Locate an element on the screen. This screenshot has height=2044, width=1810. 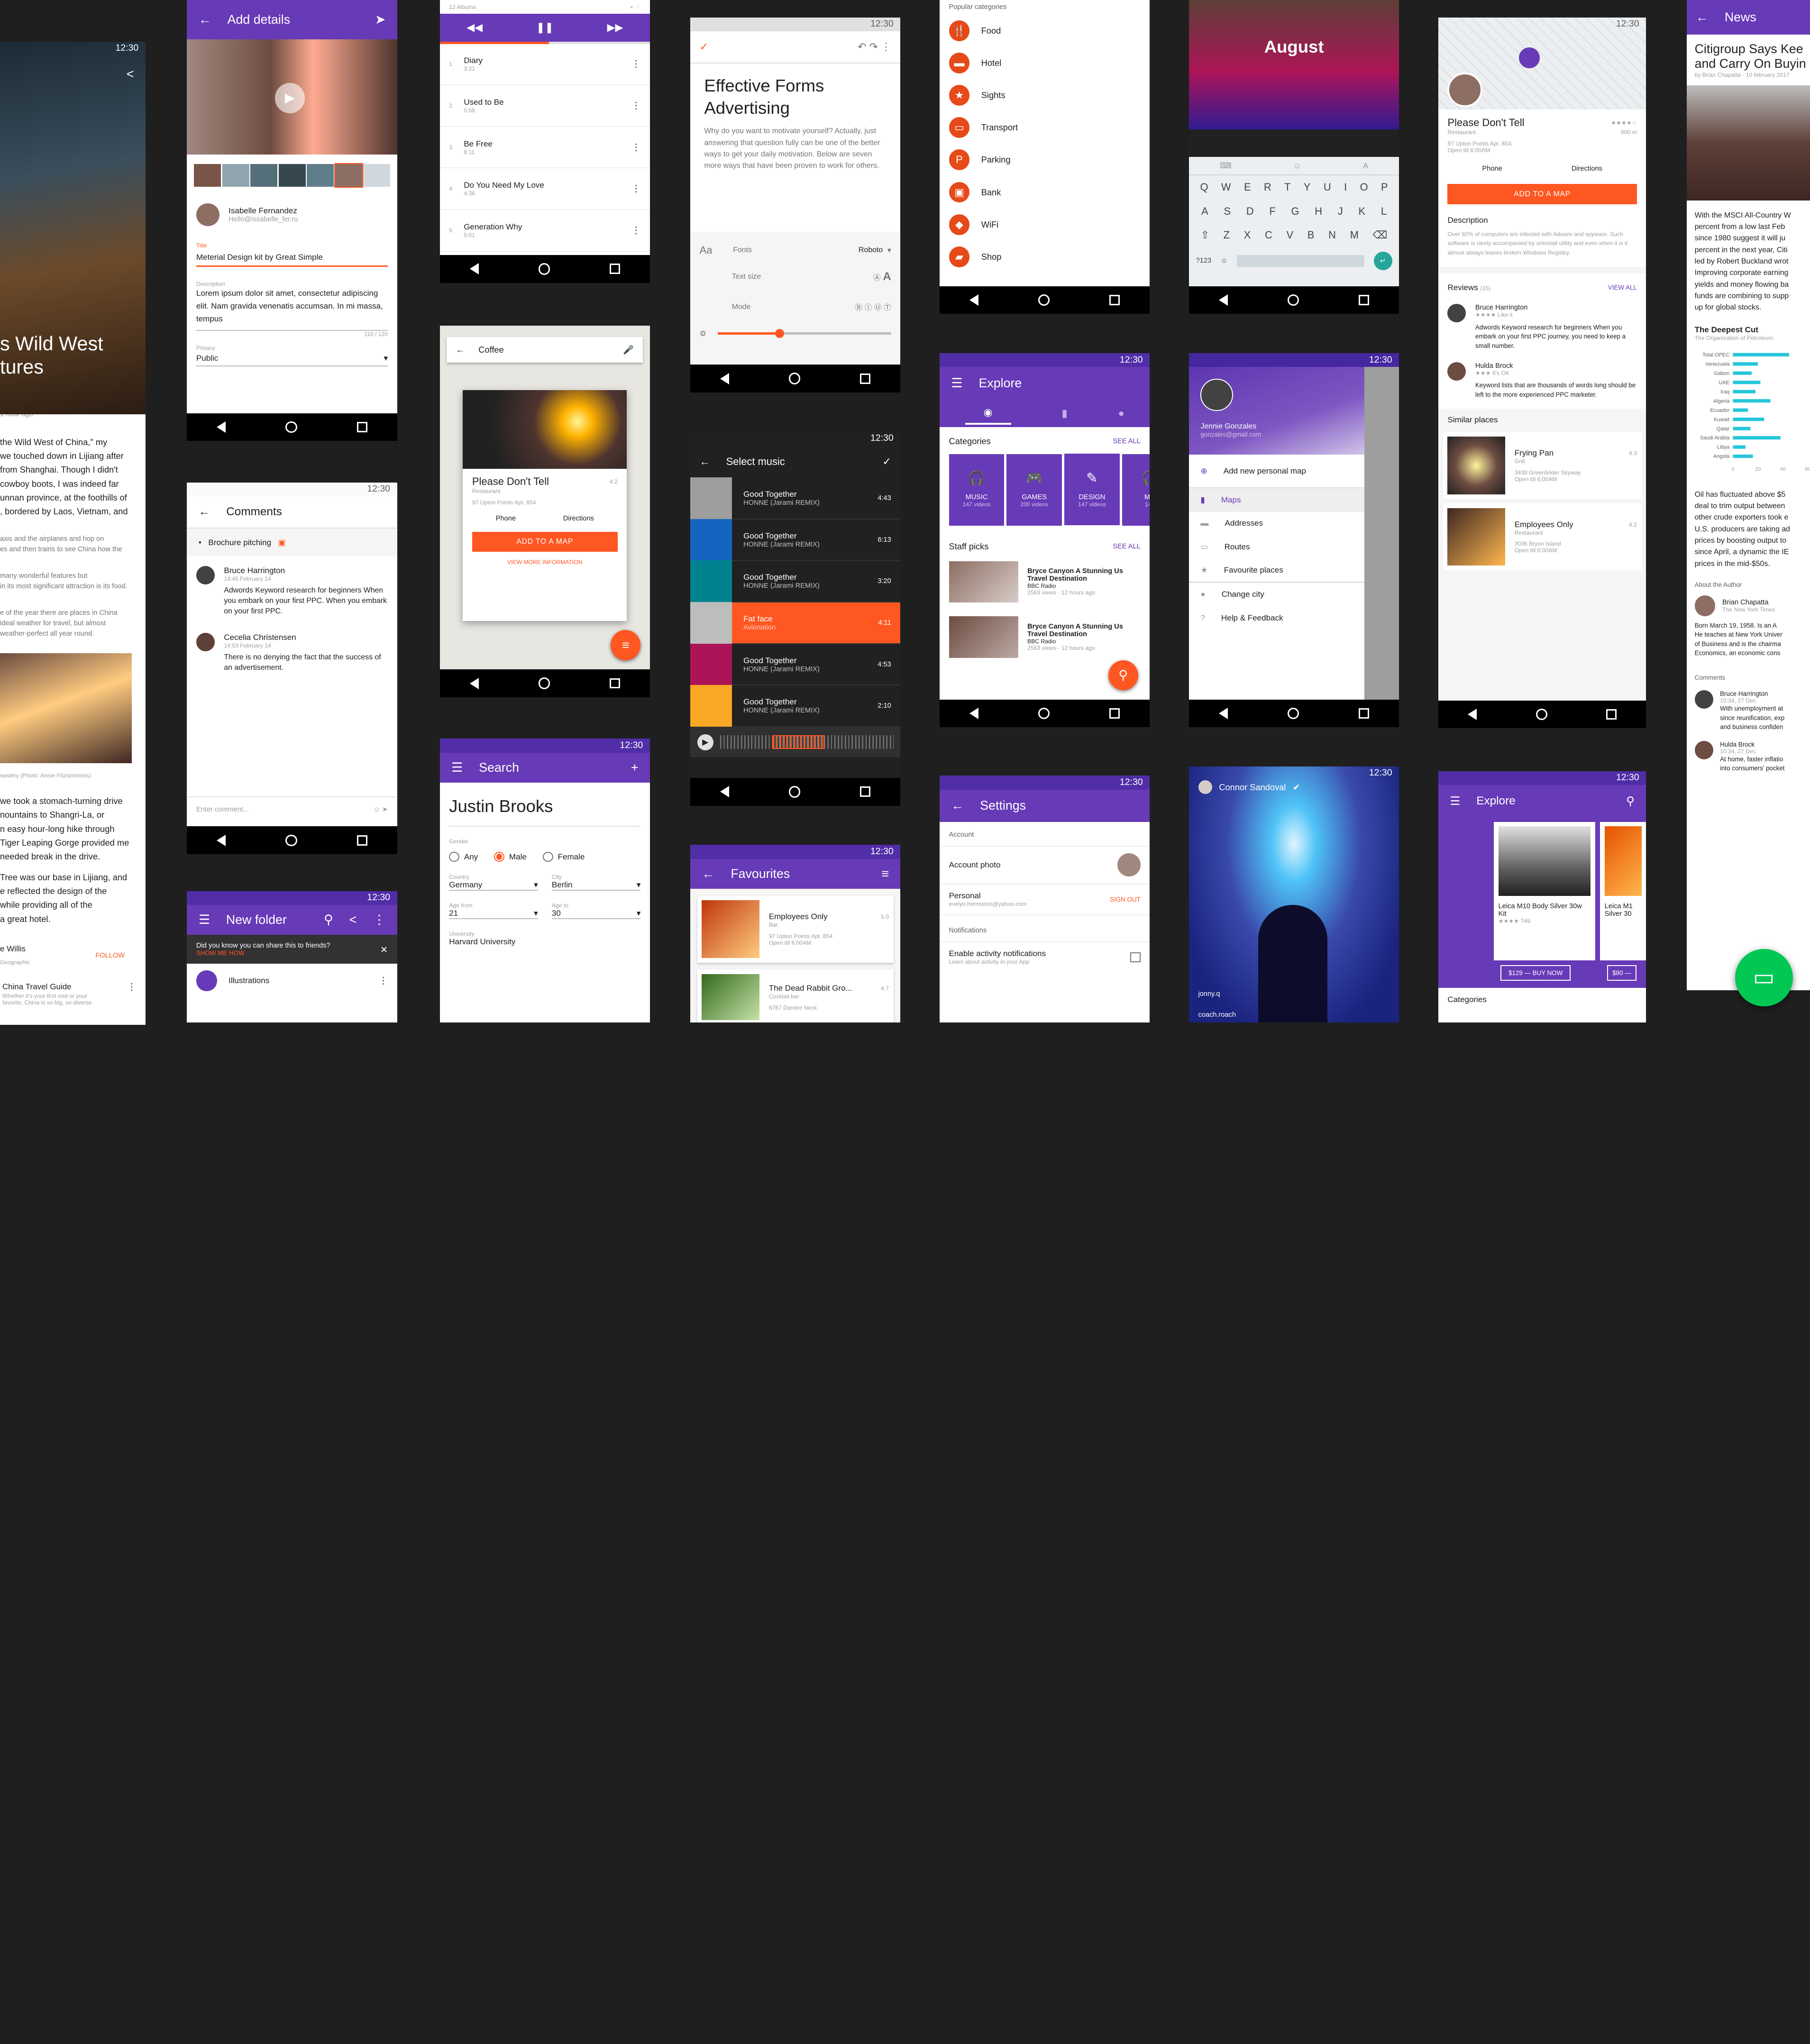
drawer-item: ? Help & Feedback is located at coordinates (1276, 618).